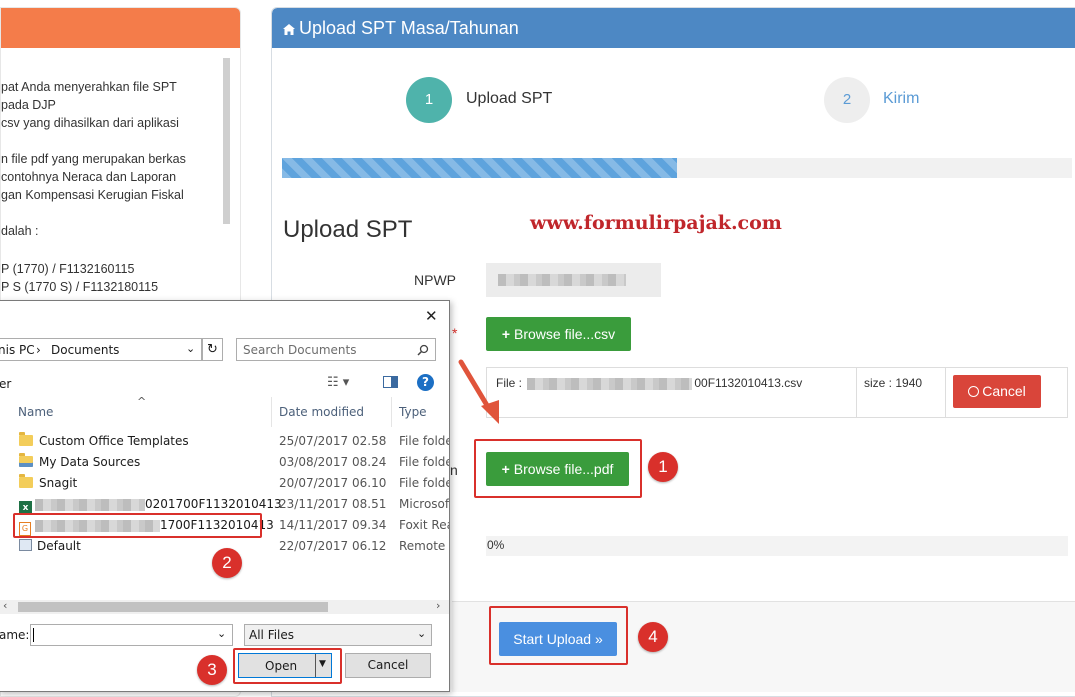  I want to click on address-bar: nis PC › Documents ⌄, so click(101, 349).